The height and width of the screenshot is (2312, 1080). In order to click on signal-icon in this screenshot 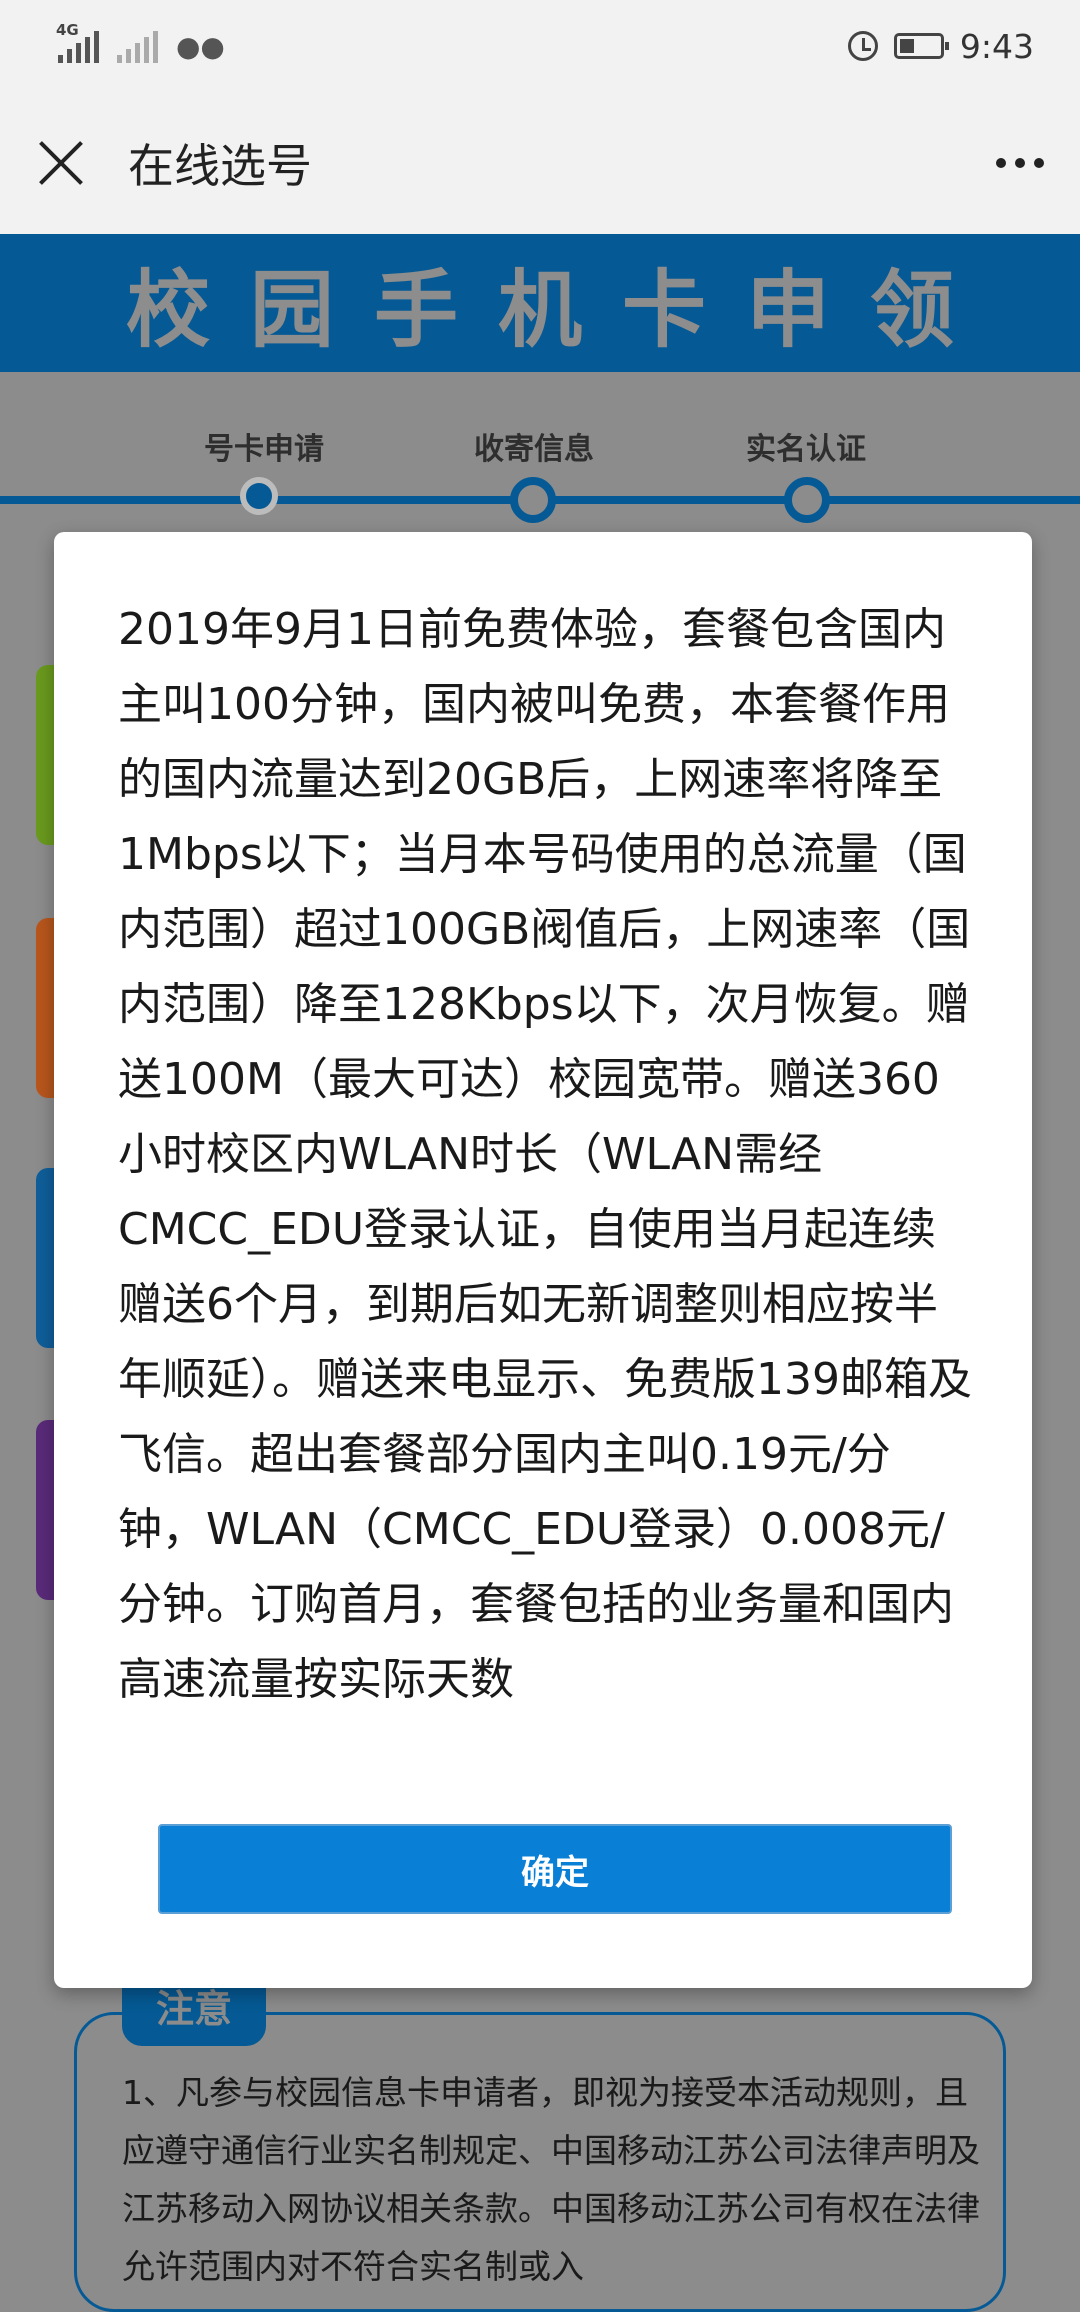, I will do `click(137, 46)`.